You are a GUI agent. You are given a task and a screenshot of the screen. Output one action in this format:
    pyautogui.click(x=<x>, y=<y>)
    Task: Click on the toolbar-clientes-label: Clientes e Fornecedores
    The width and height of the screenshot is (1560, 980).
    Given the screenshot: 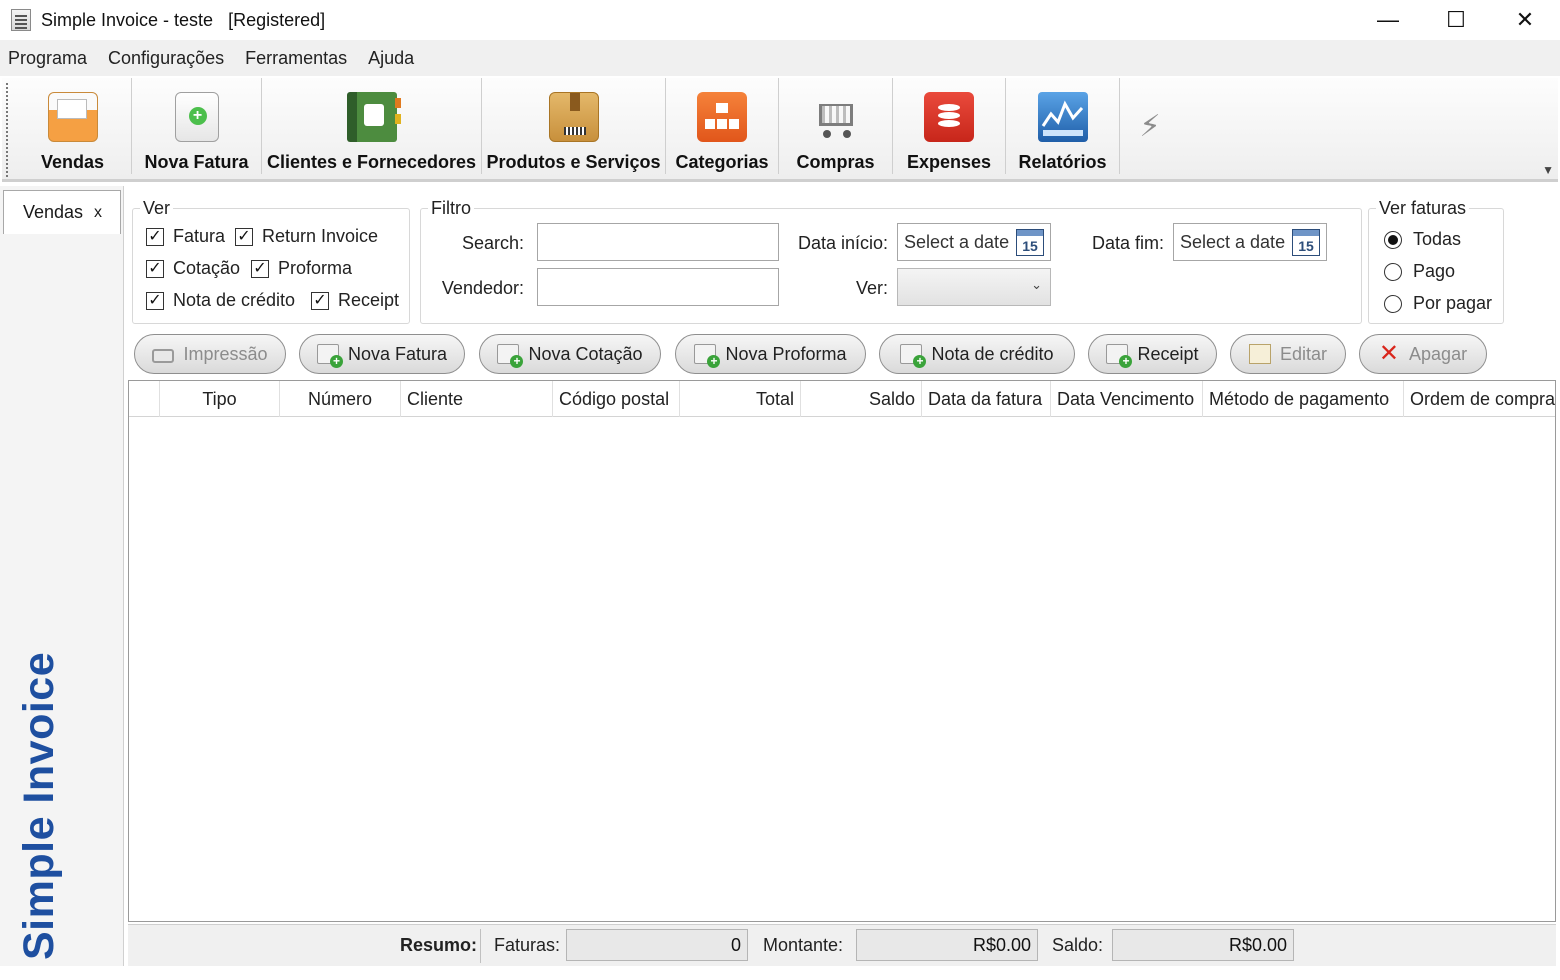 What is the action you would take?
    pyautogui.click(x=371, y=162)
    